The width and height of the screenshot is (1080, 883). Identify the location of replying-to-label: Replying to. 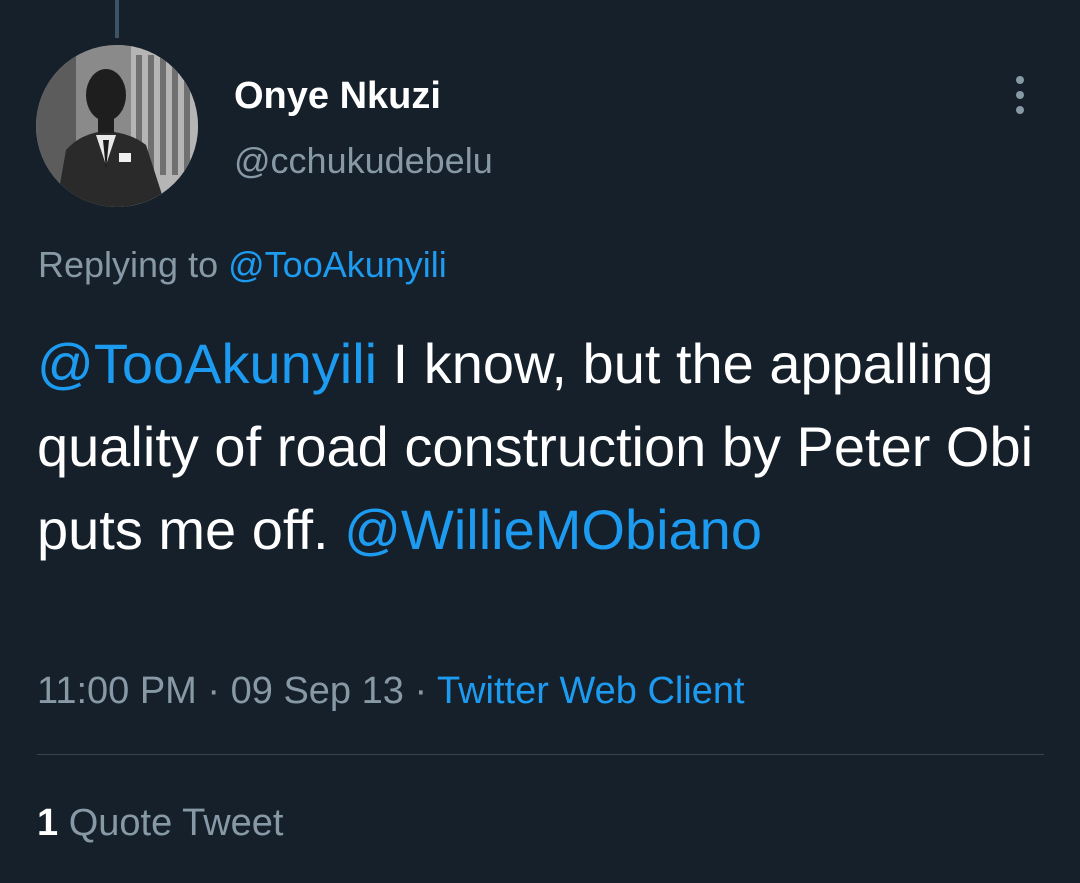
(128, 264).